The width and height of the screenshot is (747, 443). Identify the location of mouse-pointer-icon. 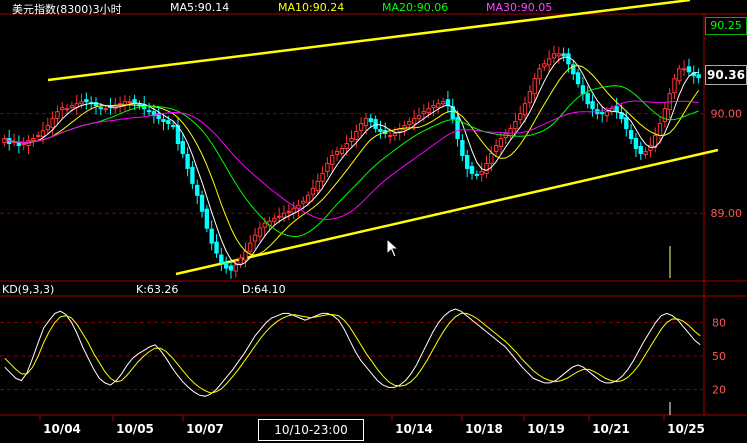
(393, 248).